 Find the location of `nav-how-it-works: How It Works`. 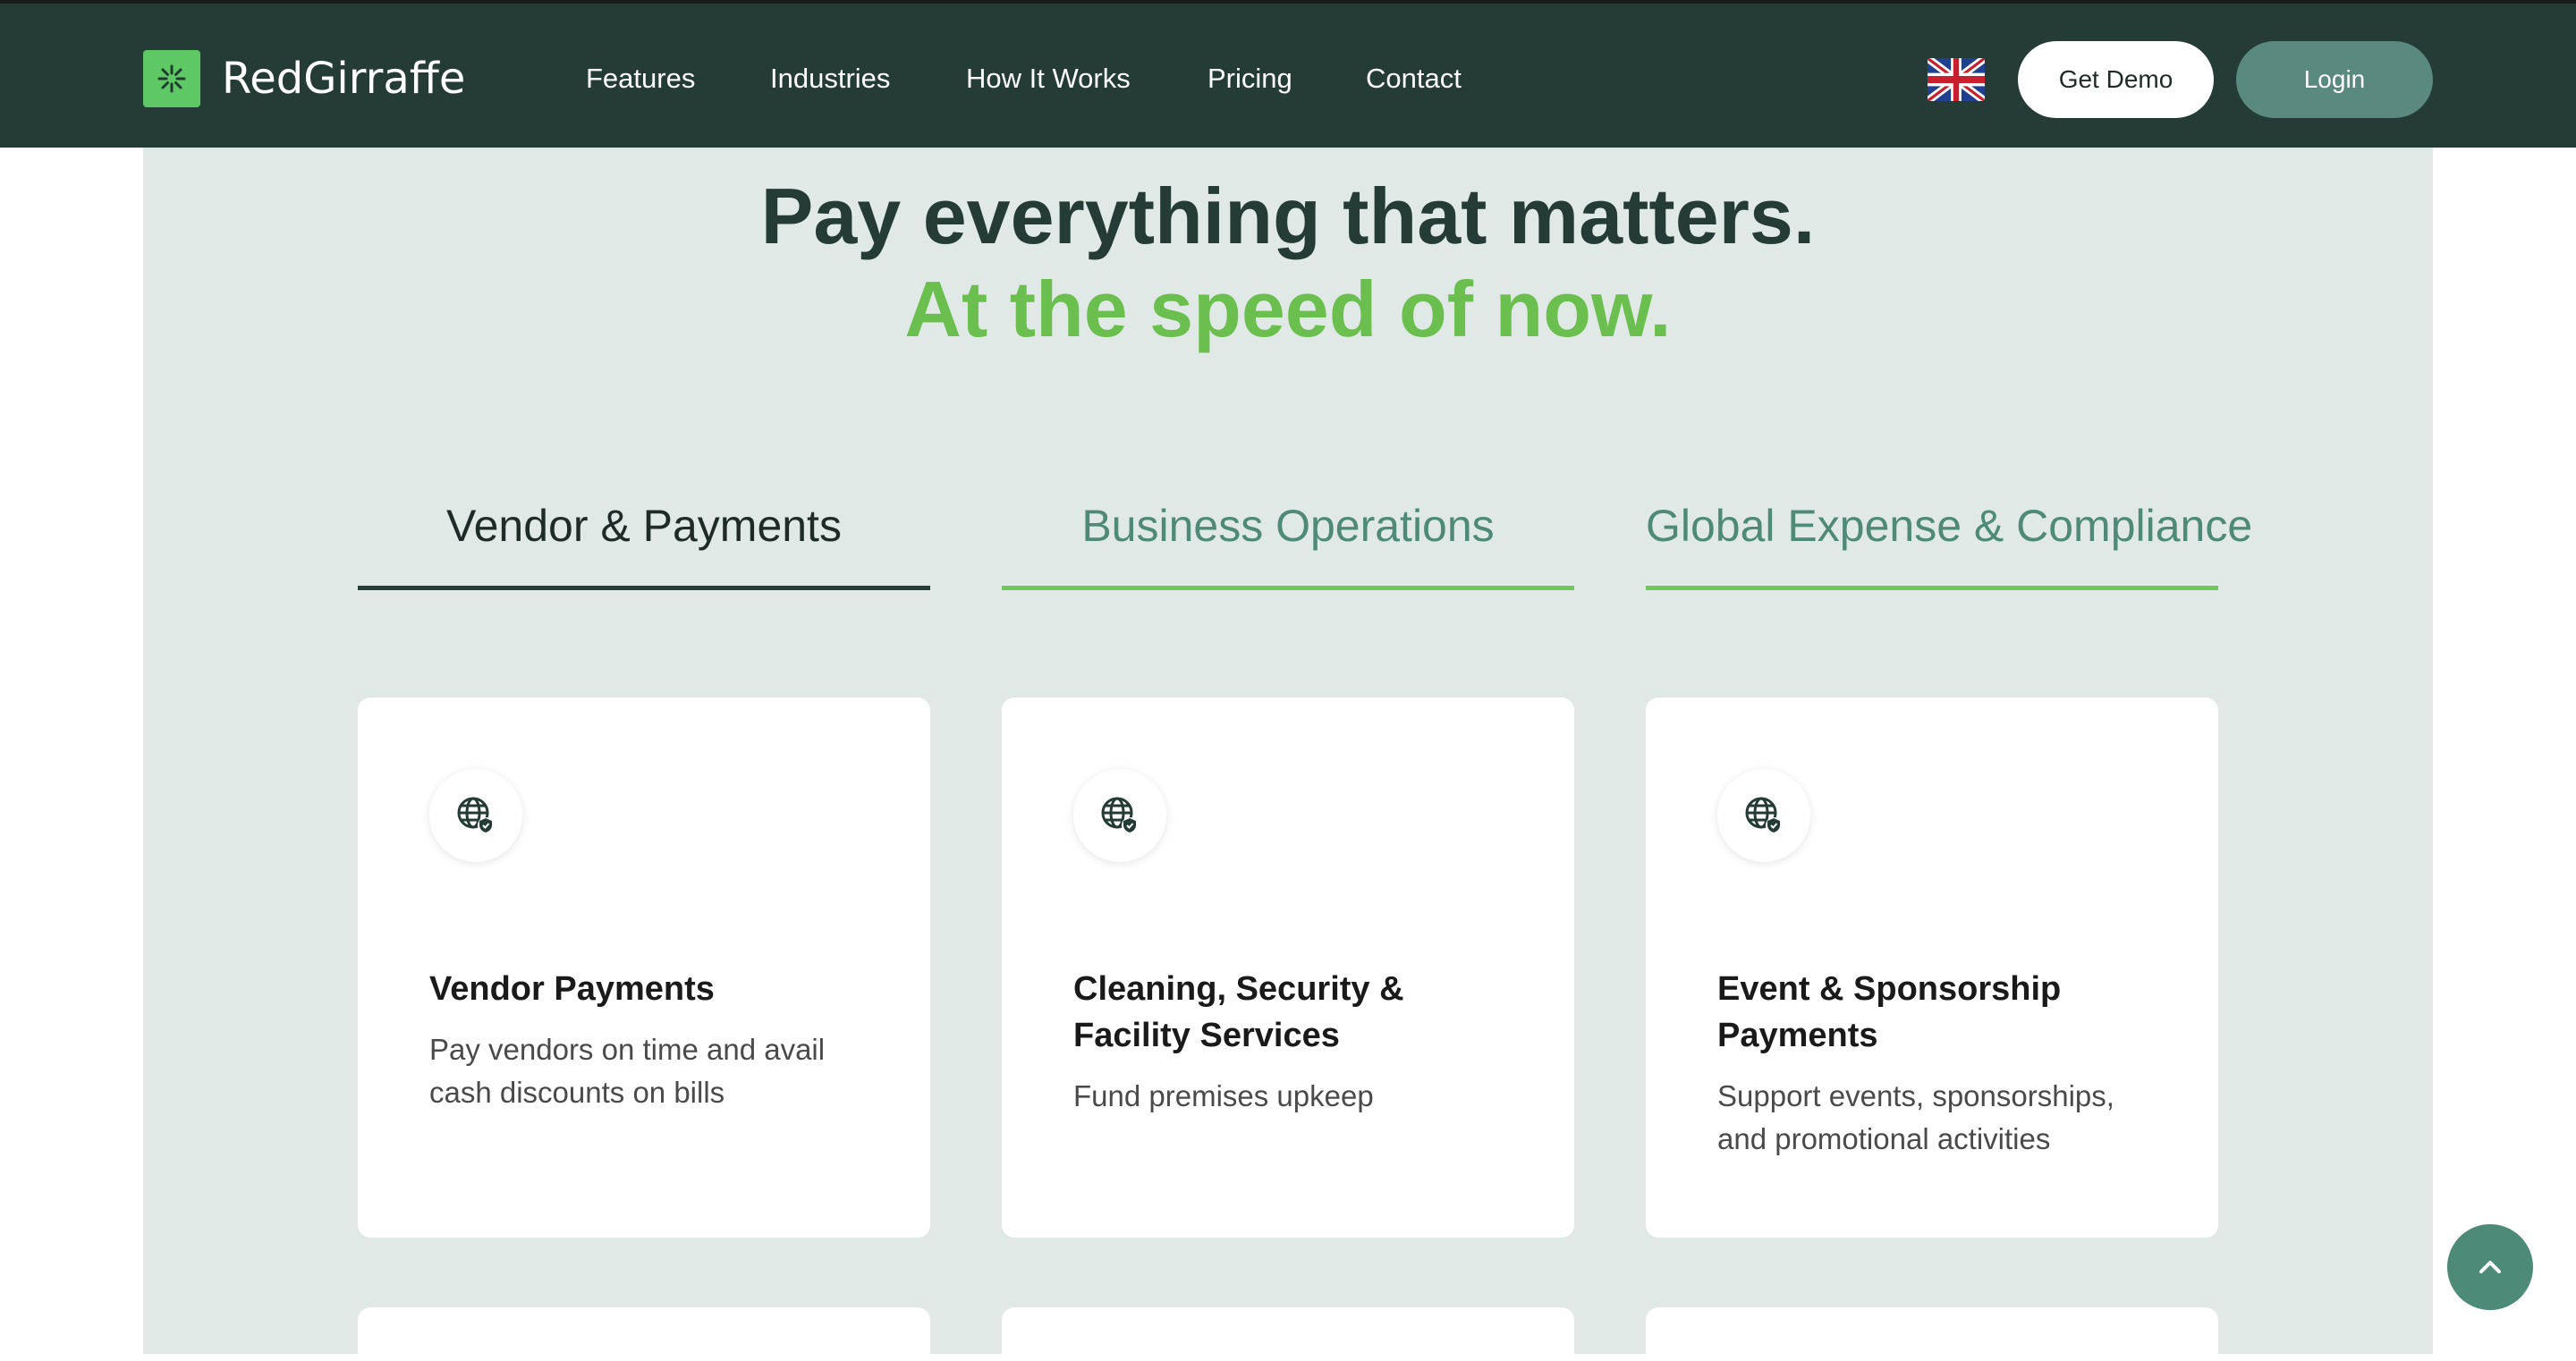

nav-how-it-works: How It Works is located at coordinates (1048, 79).